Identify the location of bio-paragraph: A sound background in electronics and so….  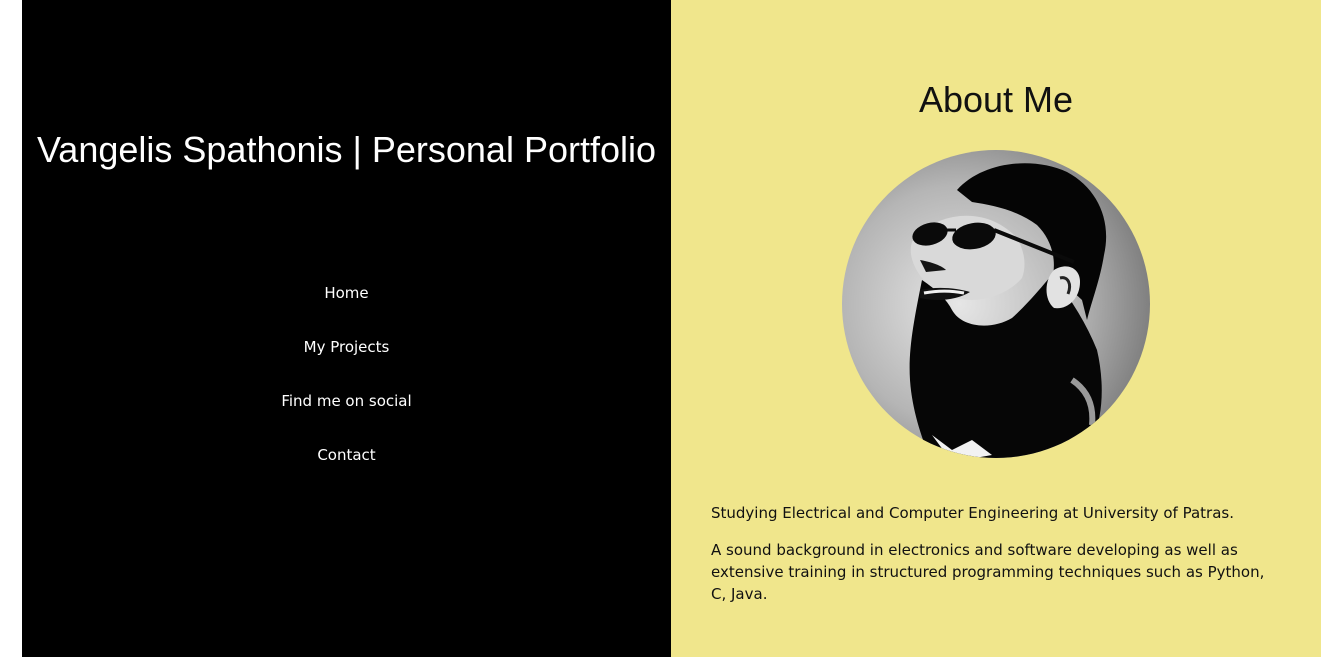
(988, 572).